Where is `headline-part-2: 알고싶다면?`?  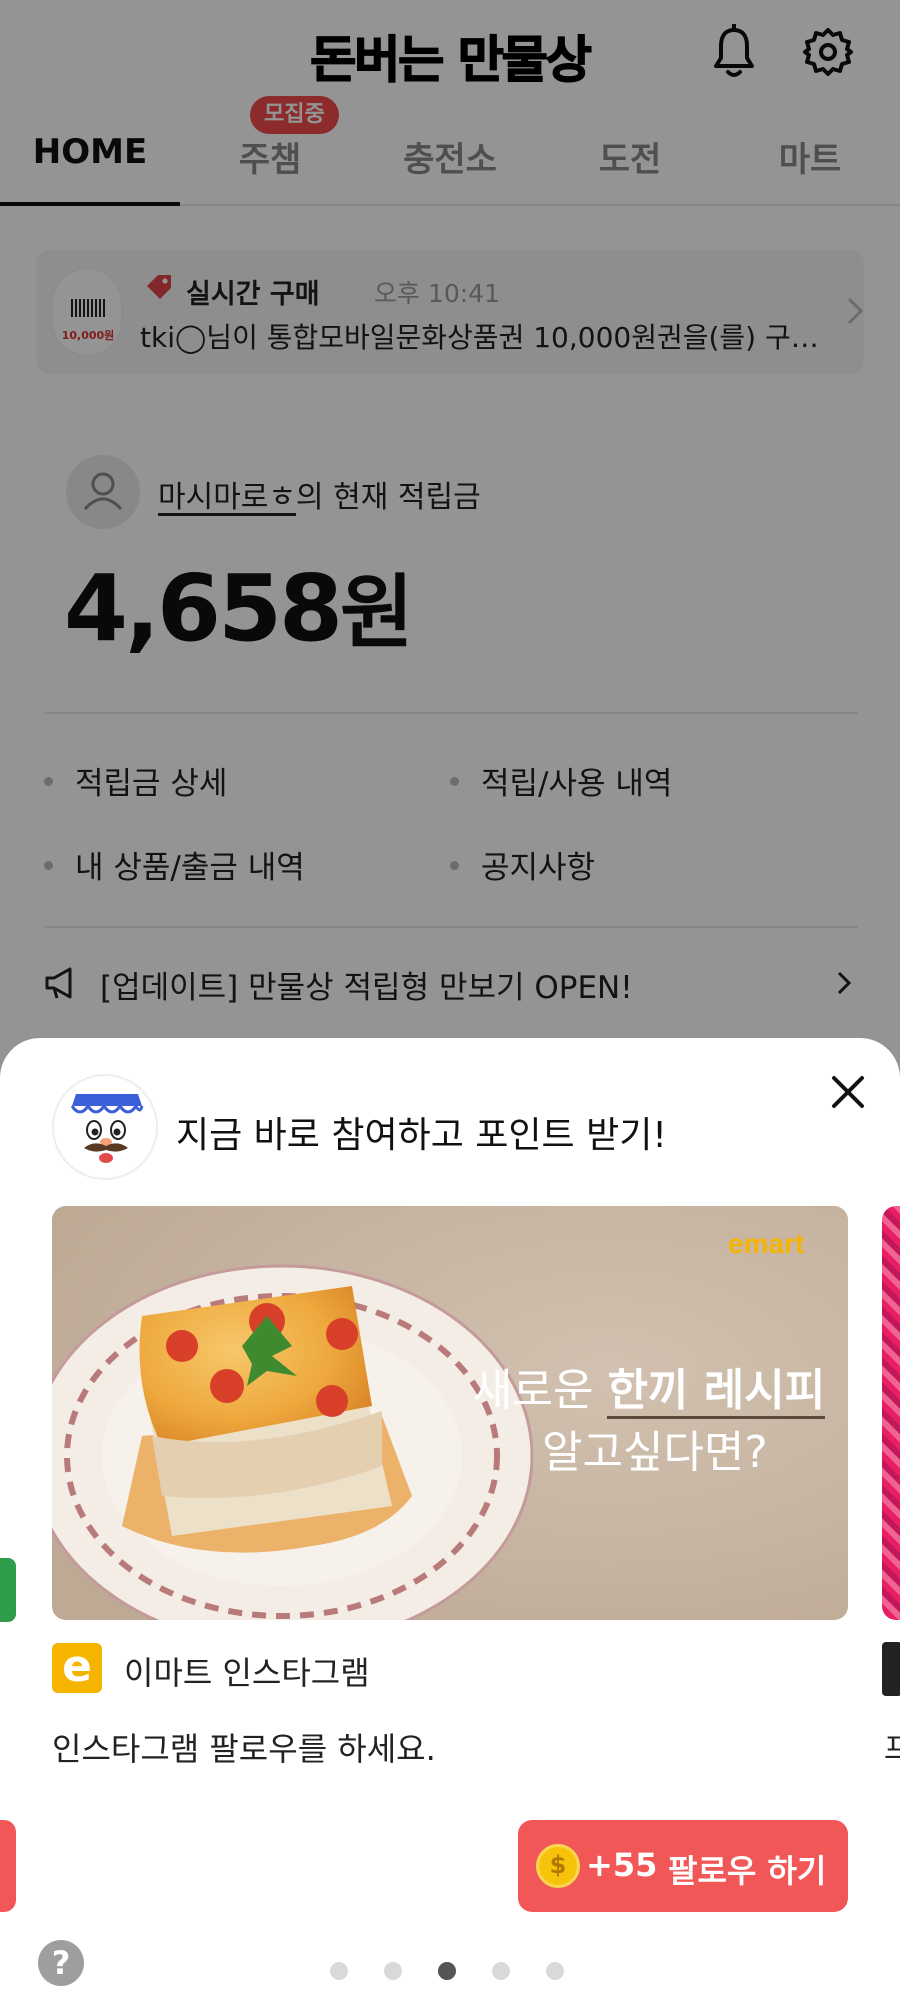 headline-part-2: 알고싶다면? is located at coordinates (655, 1452).